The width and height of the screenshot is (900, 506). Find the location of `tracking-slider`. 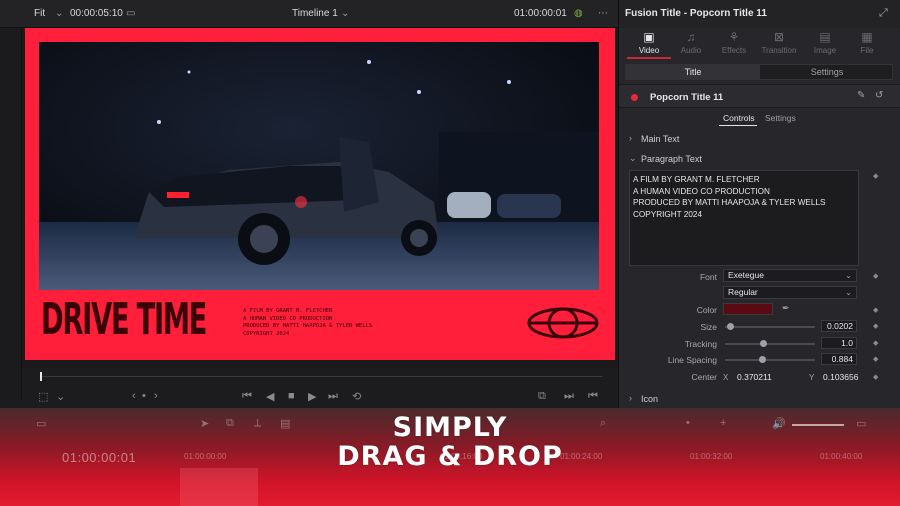

tracking-slider is located at coordinates (770, 343).